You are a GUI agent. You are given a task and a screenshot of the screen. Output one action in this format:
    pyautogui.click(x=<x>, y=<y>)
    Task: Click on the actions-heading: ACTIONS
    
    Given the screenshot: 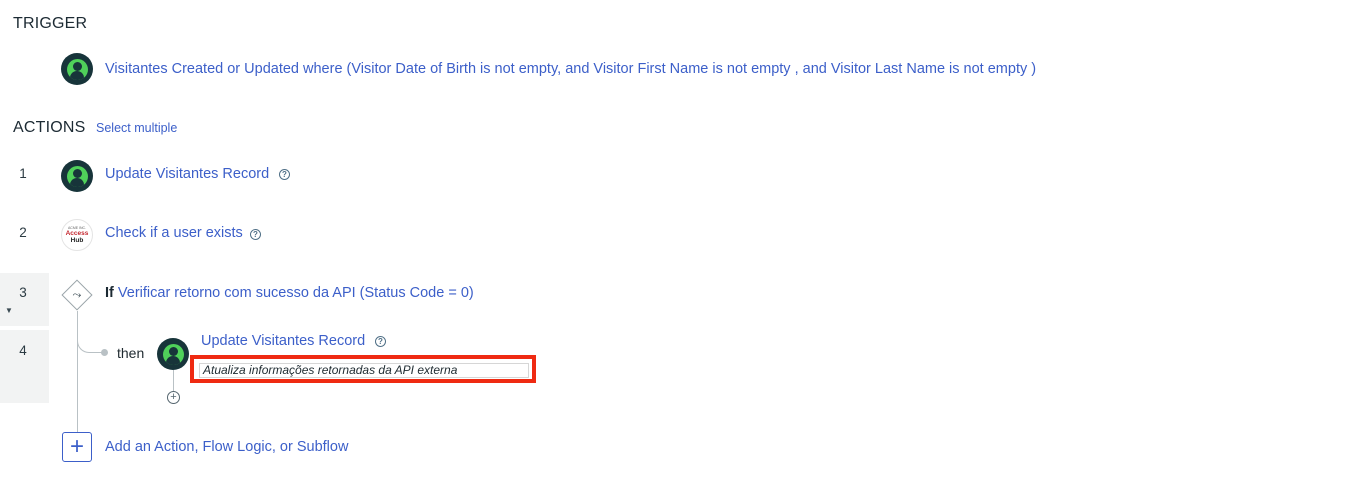 What is the action you would take?
    pyautogui.click(x=49, y=127)
    